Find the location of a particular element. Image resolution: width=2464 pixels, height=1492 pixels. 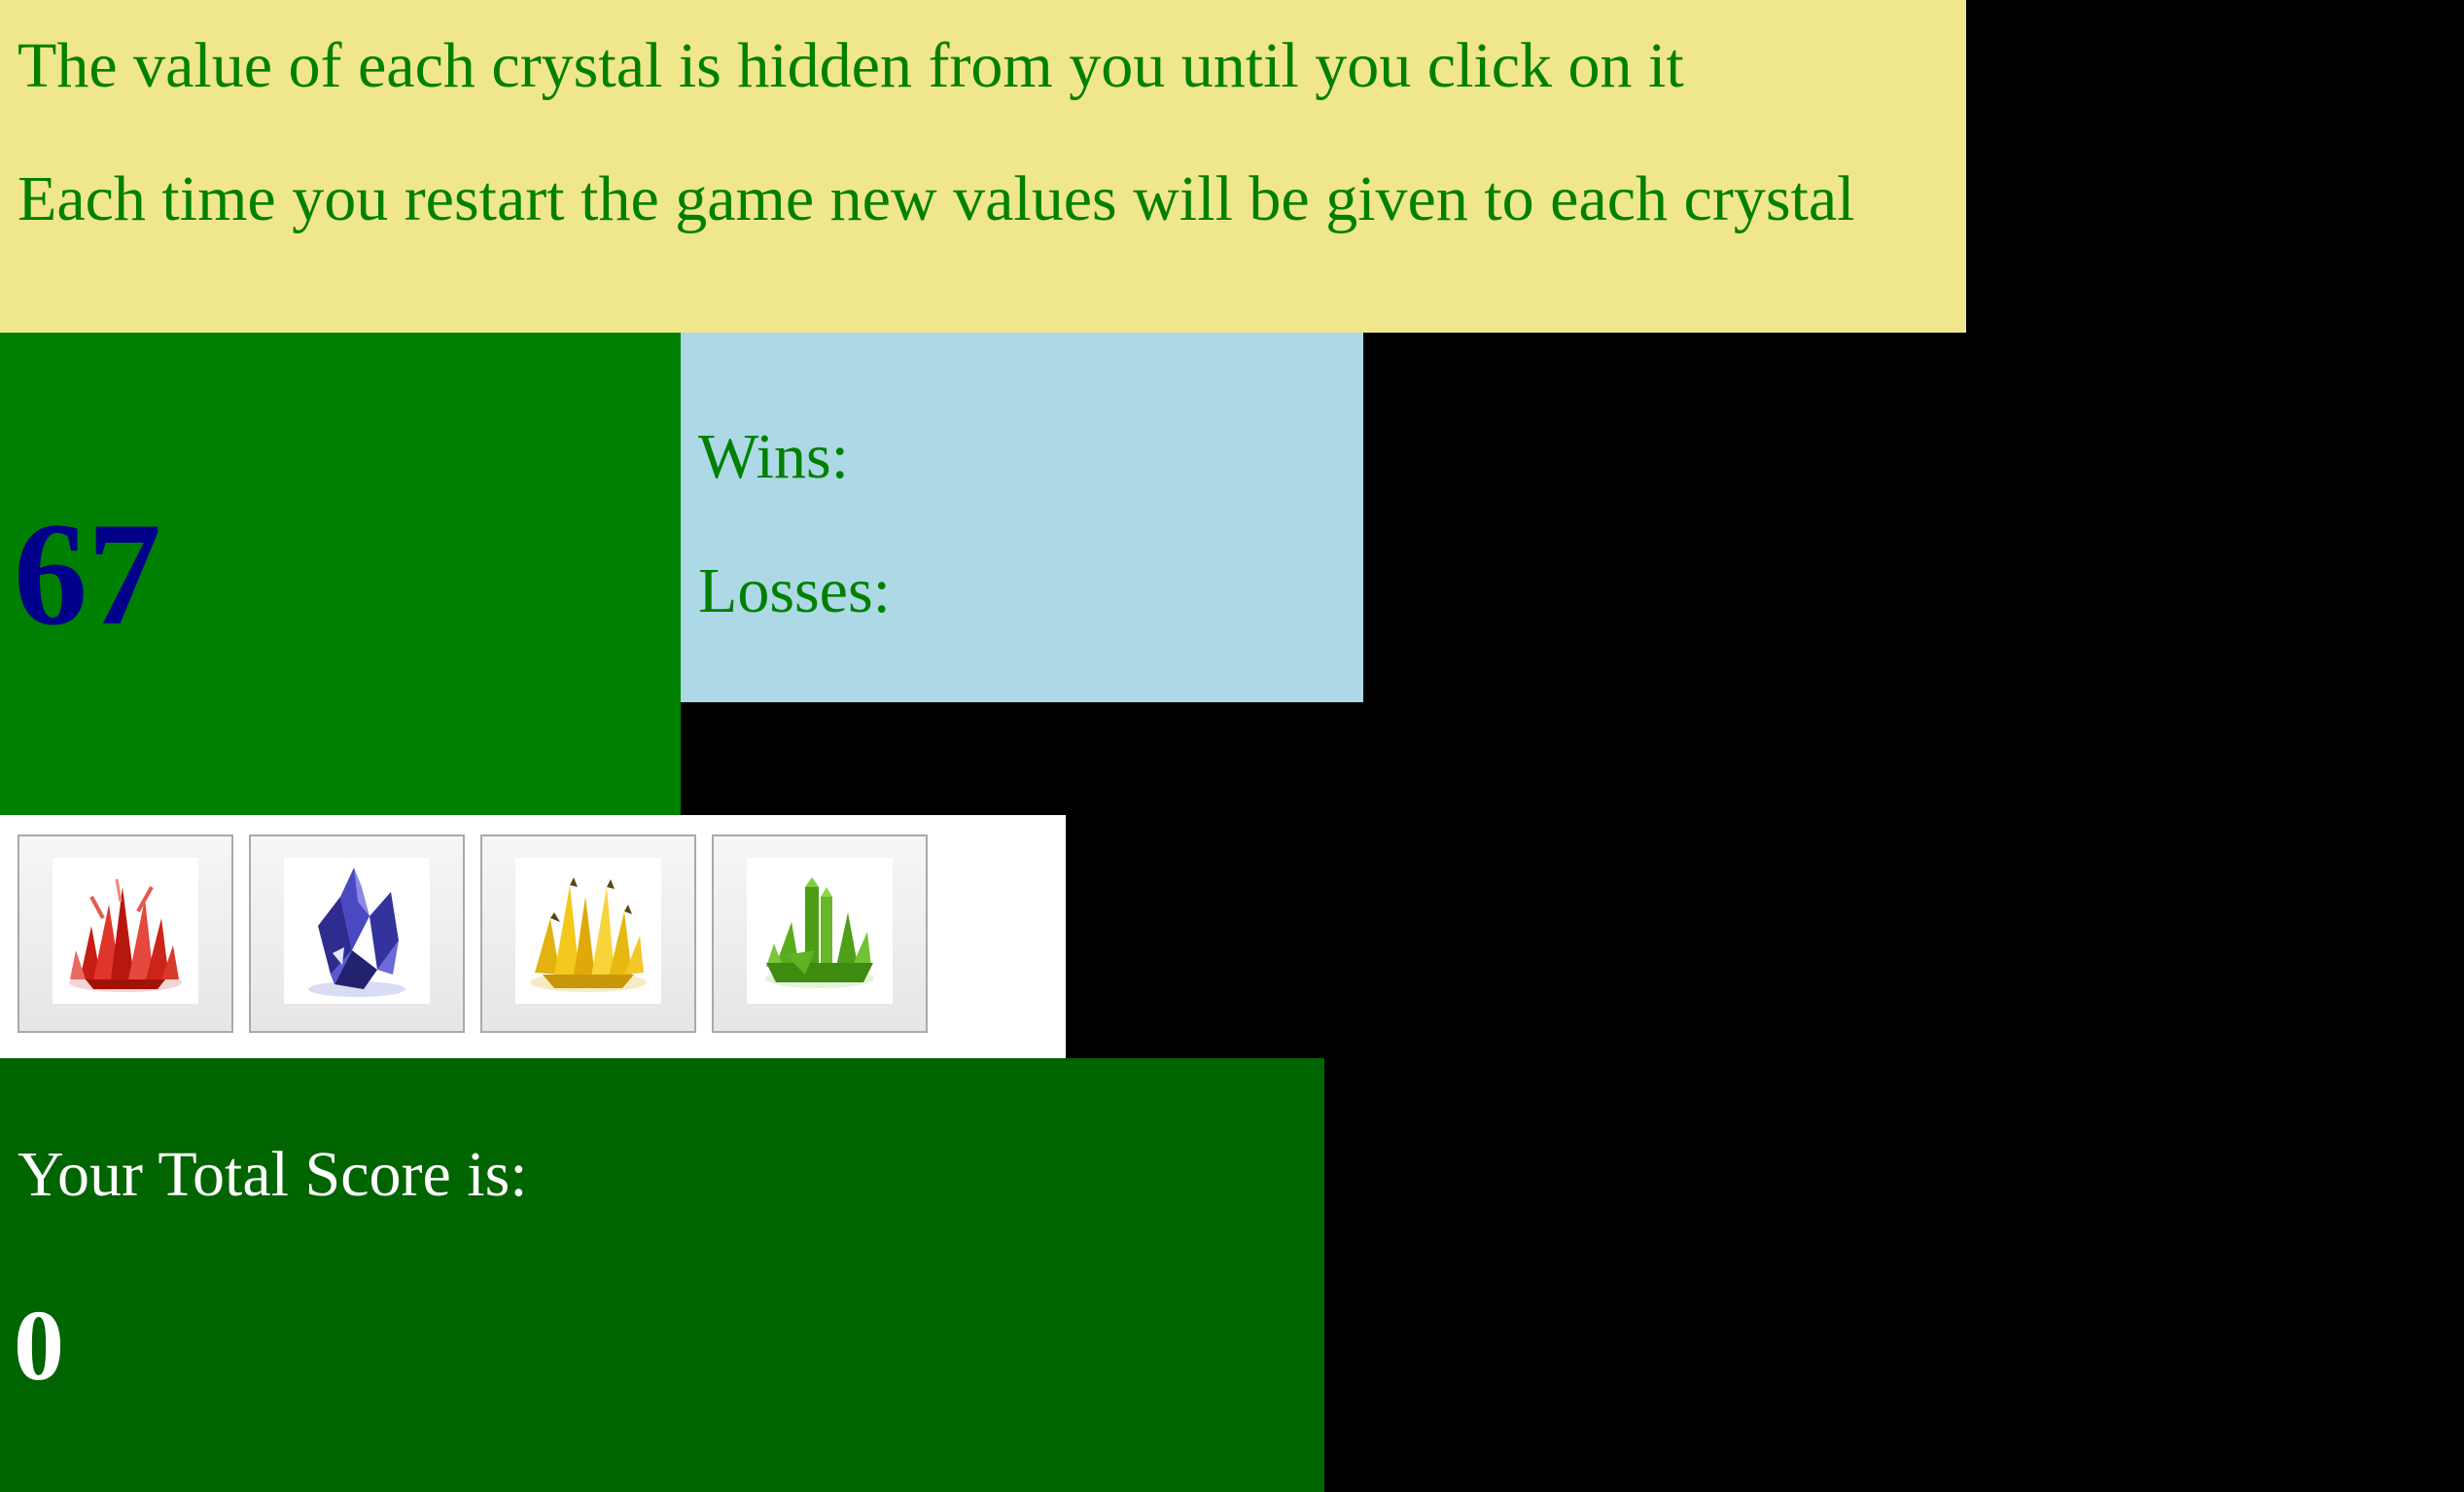

losses-label: Losses: is located at coordinates (794, 590).